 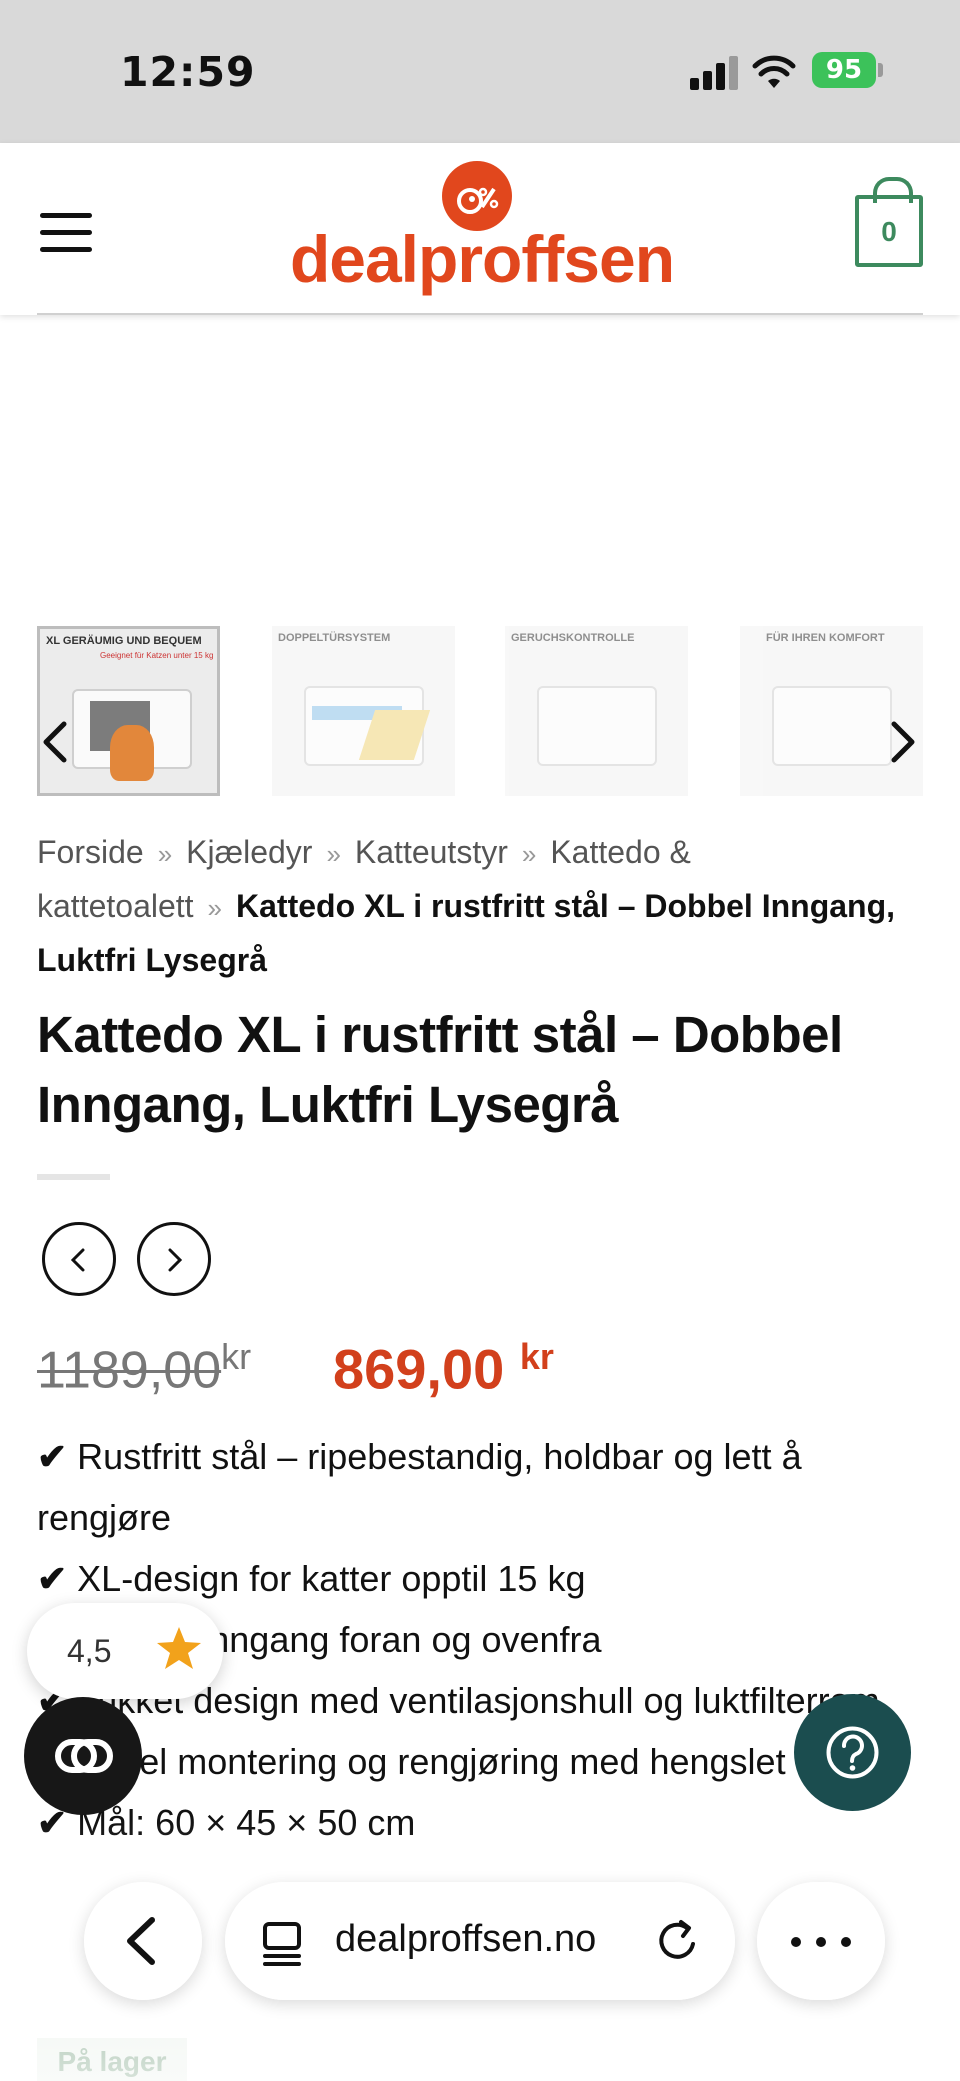 I want to click on reload-icon, so click(x=678, y=1941).